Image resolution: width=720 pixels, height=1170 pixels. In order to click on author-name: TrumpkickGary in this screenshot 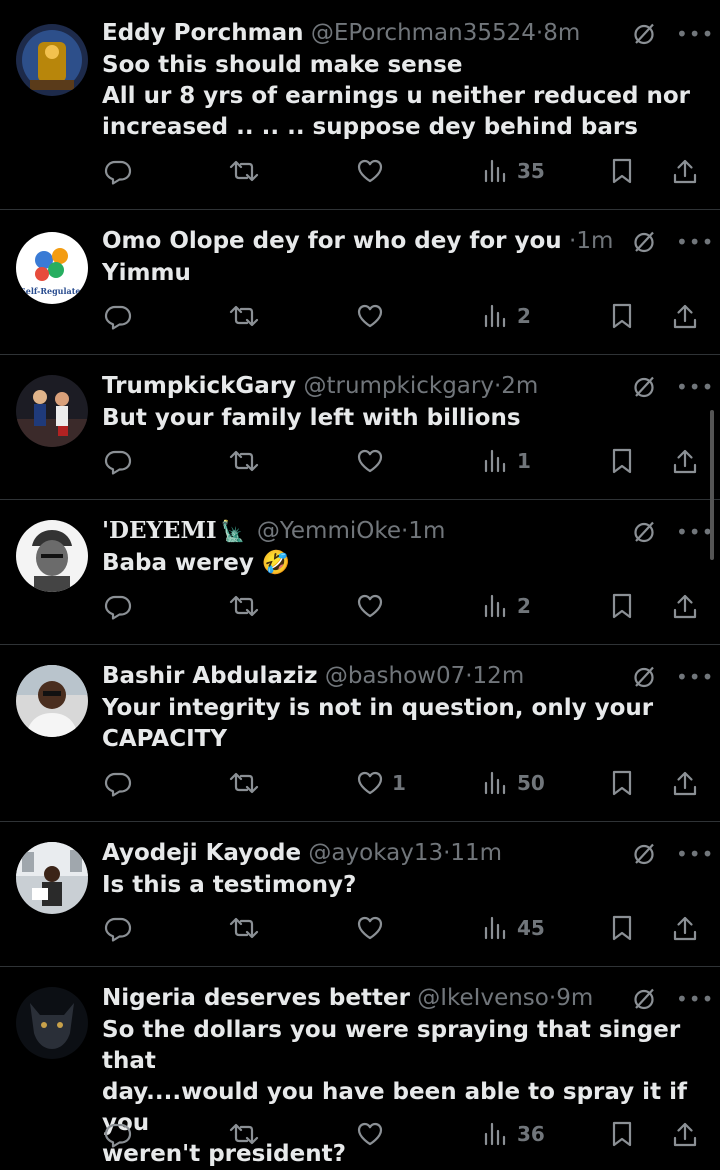, I will do `click(199, 386)`.